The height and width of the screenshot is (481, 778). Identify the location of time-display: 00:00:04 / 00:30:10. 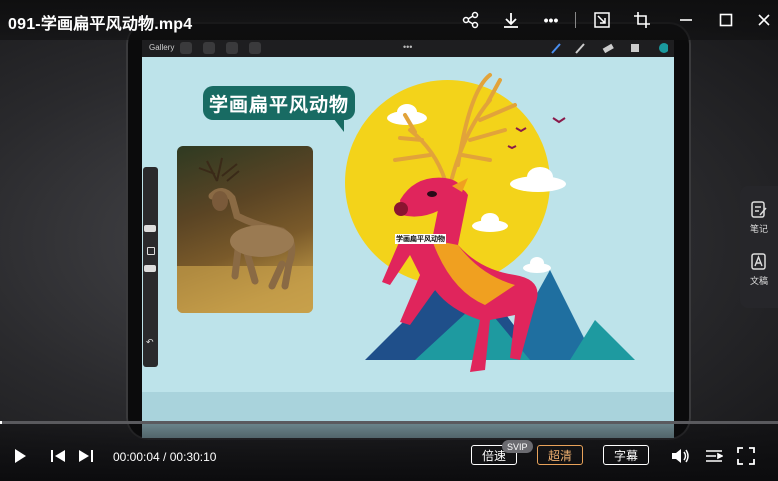
(164, 457).